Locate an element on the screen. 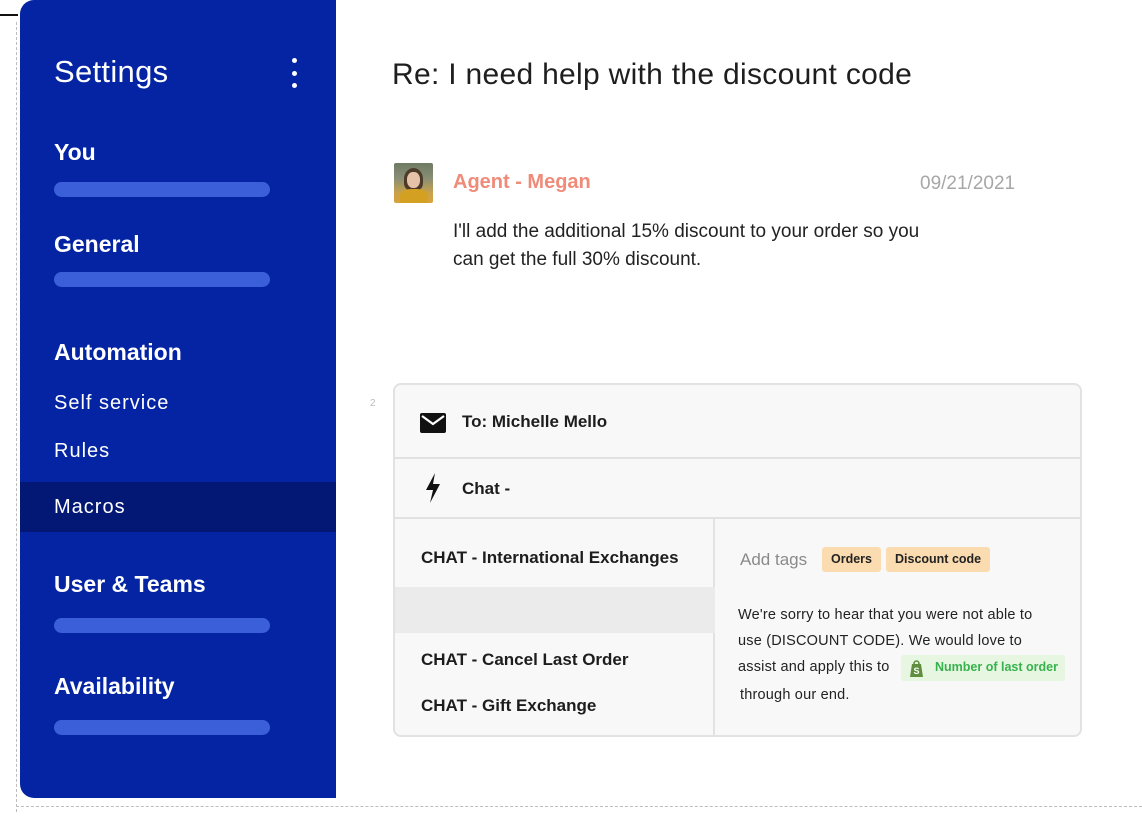  agent-avatar is located at coordinates (413, 183).